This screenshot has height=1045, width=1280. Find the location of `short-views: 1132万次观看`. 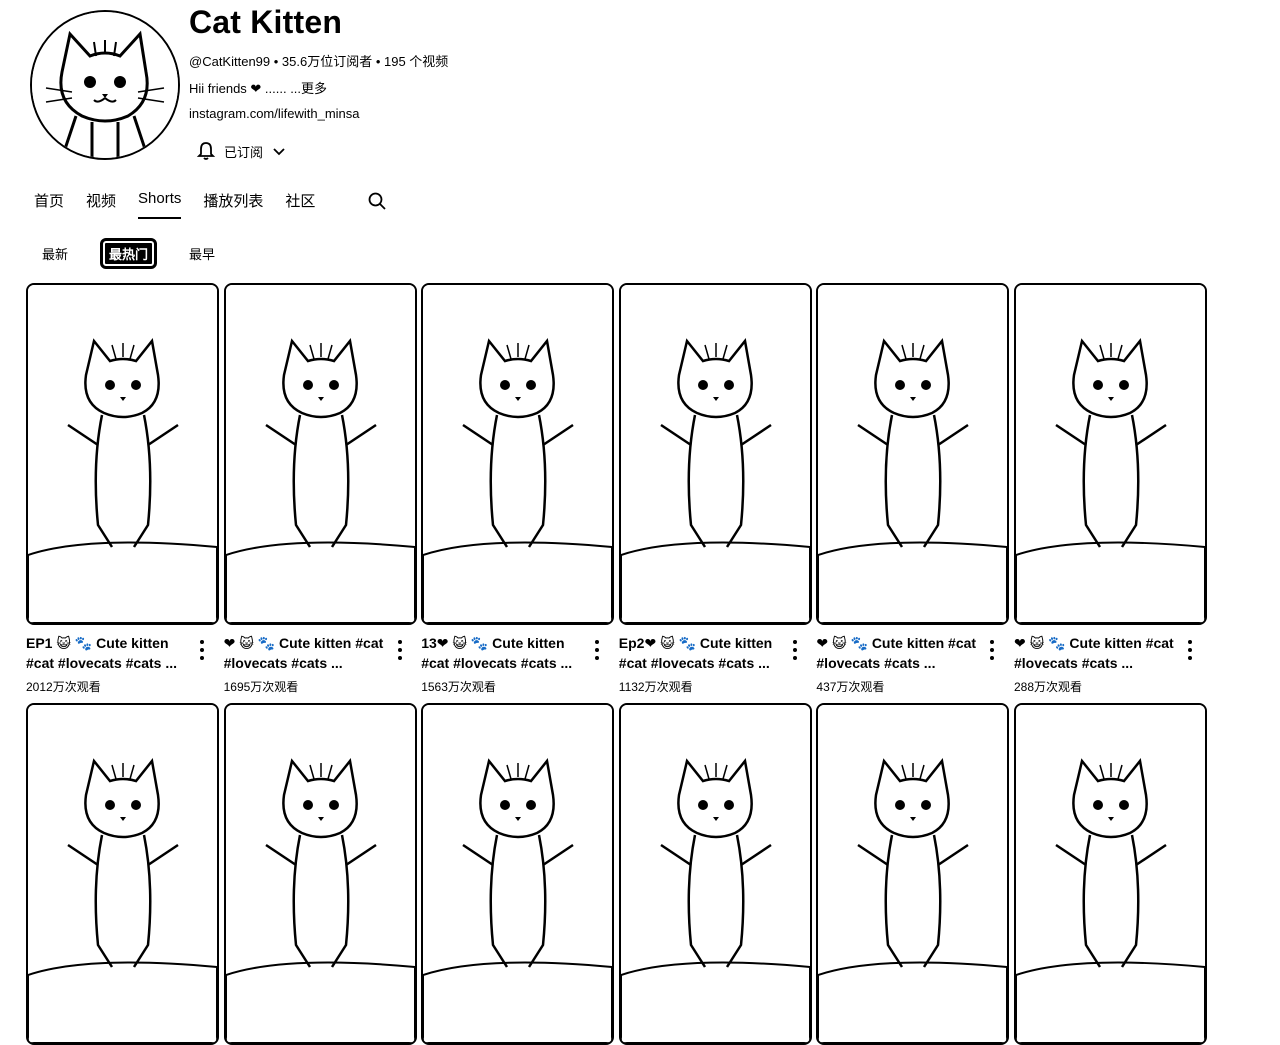

short-views: 1132万次观看 is located at coordinates (655, 687).